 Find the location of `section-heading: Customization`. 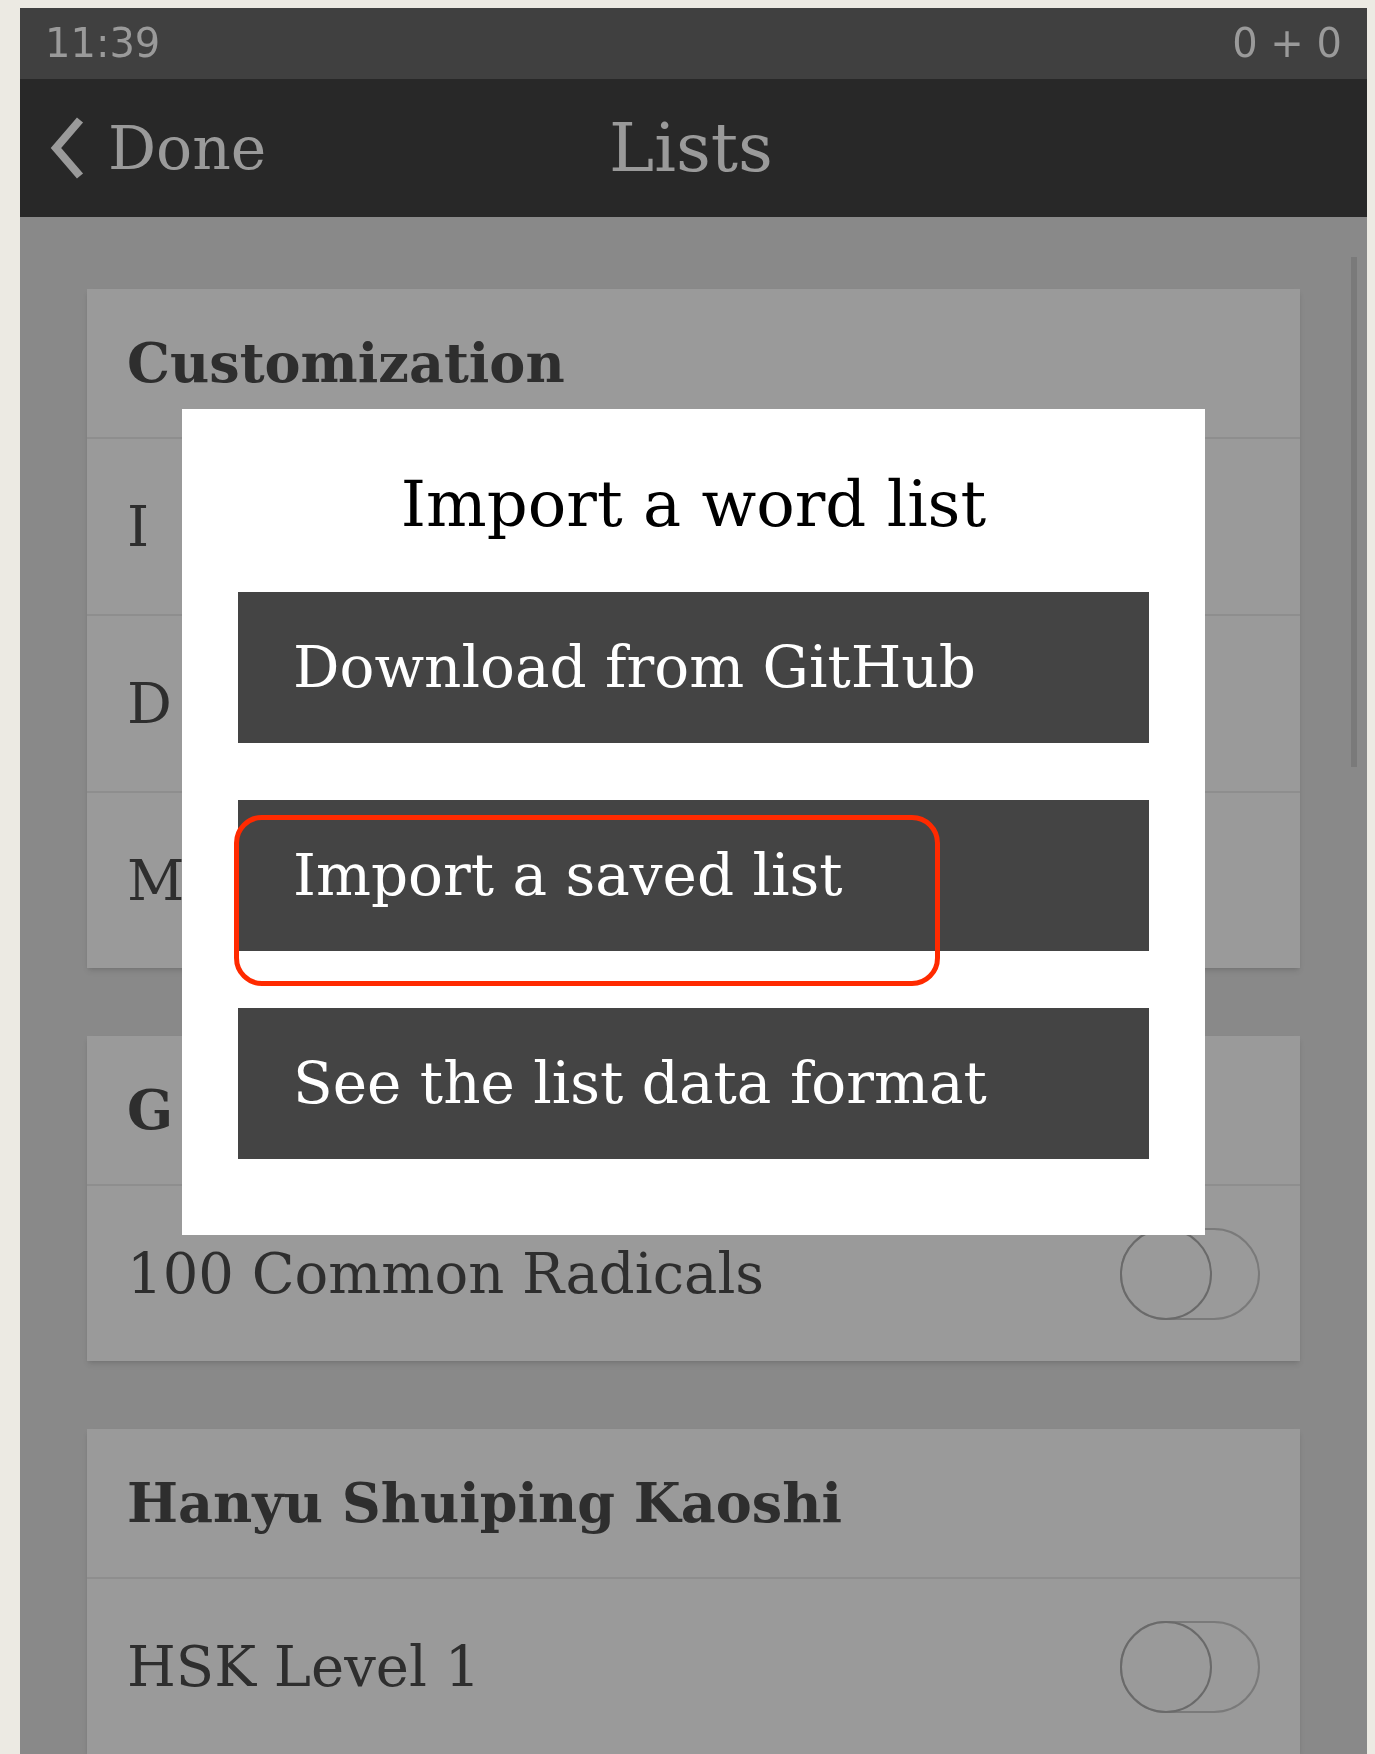

section-heading: Customization is located at coordinates (346, 363).